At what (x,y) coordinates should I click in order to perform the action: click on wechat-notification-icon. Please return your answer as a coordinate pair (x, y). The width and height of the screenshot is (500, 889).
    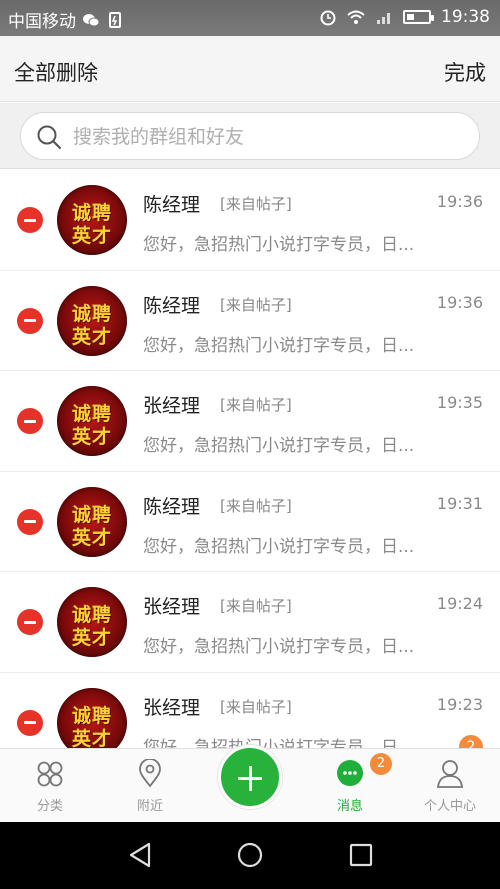
    Looking at the image, I should click on (91, 19).